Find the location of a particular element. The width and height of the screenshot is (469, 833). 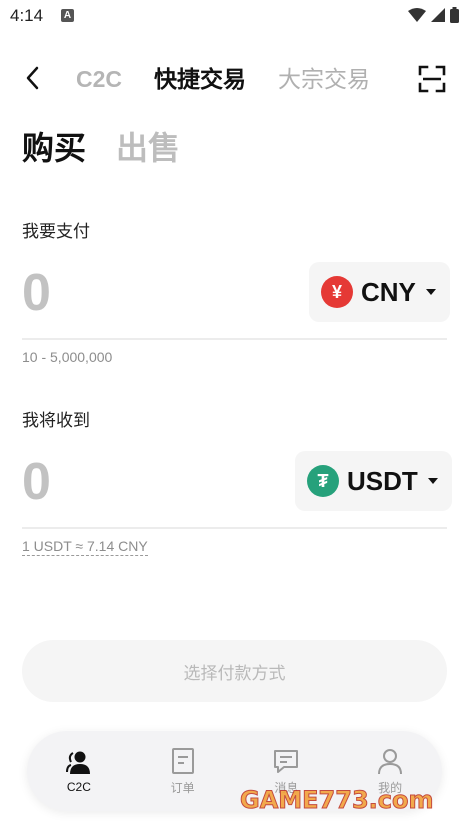

message-icon is located at coordinates (286, 761).